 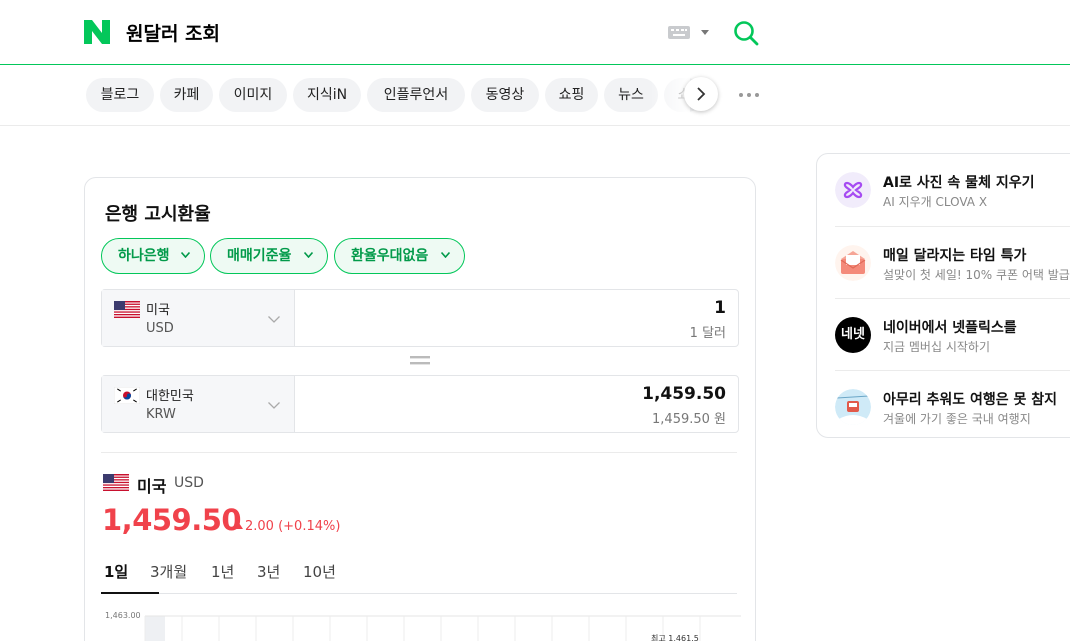 I want to click on from-code: USD, so click(x=160, y=328).